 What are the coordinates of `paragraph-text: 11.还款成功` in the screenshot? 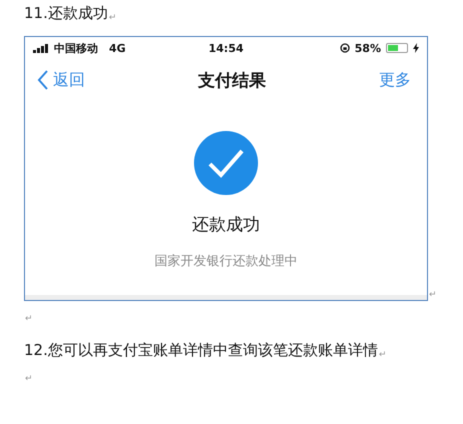 It's located at (66, 13).